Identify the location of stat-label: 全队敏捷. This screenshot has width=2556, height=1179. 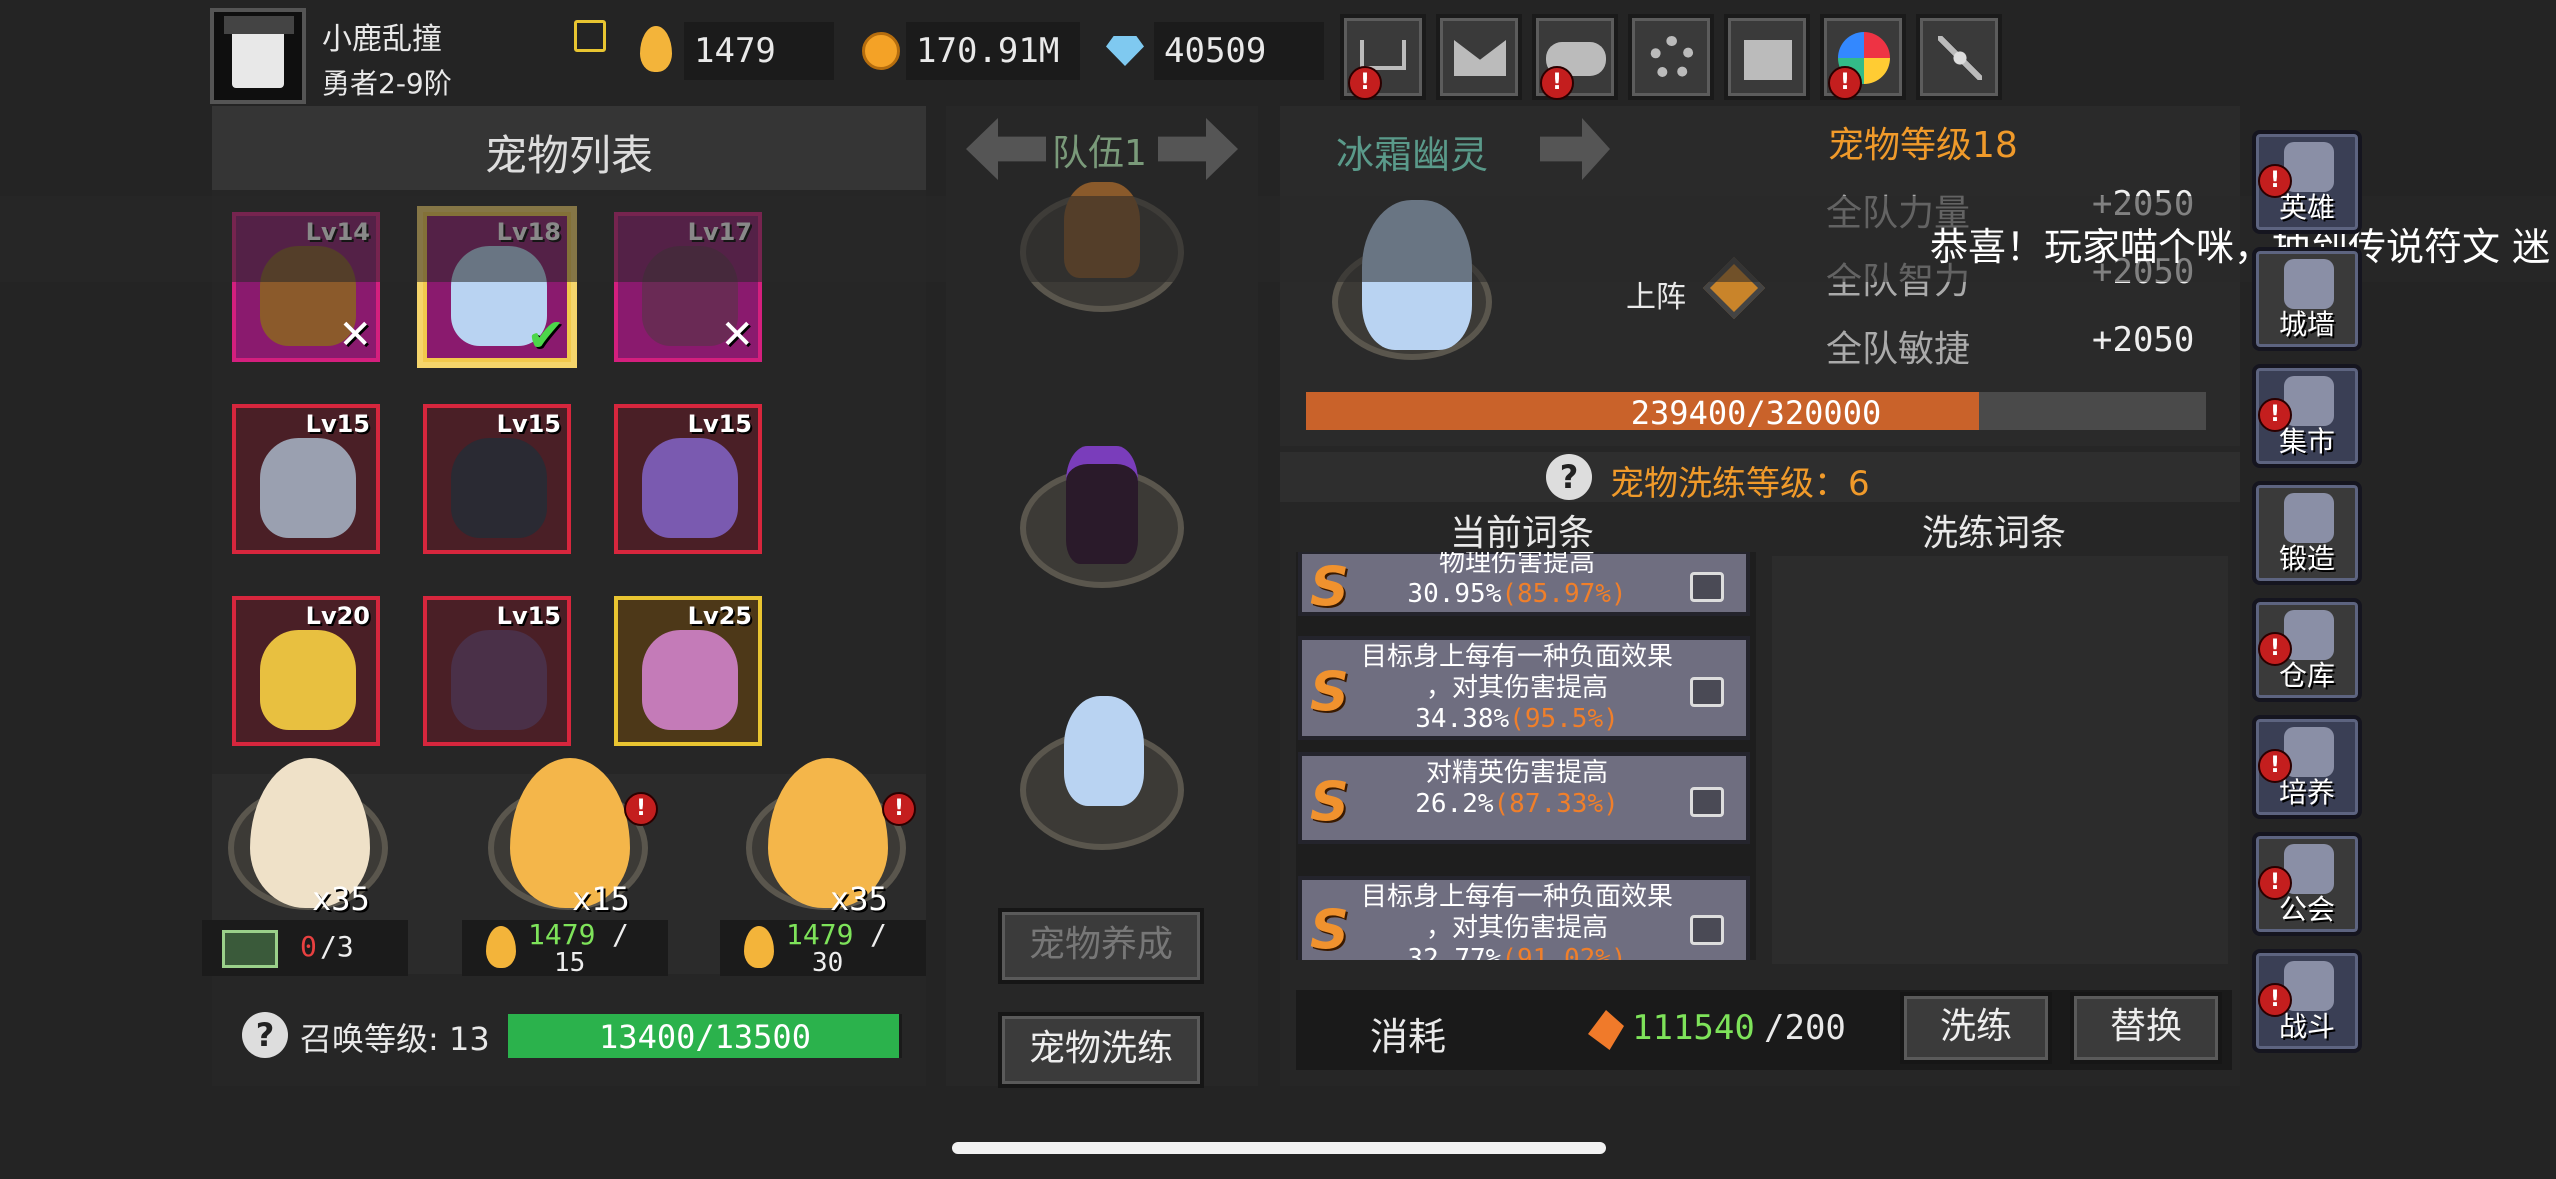
(1898, 349).